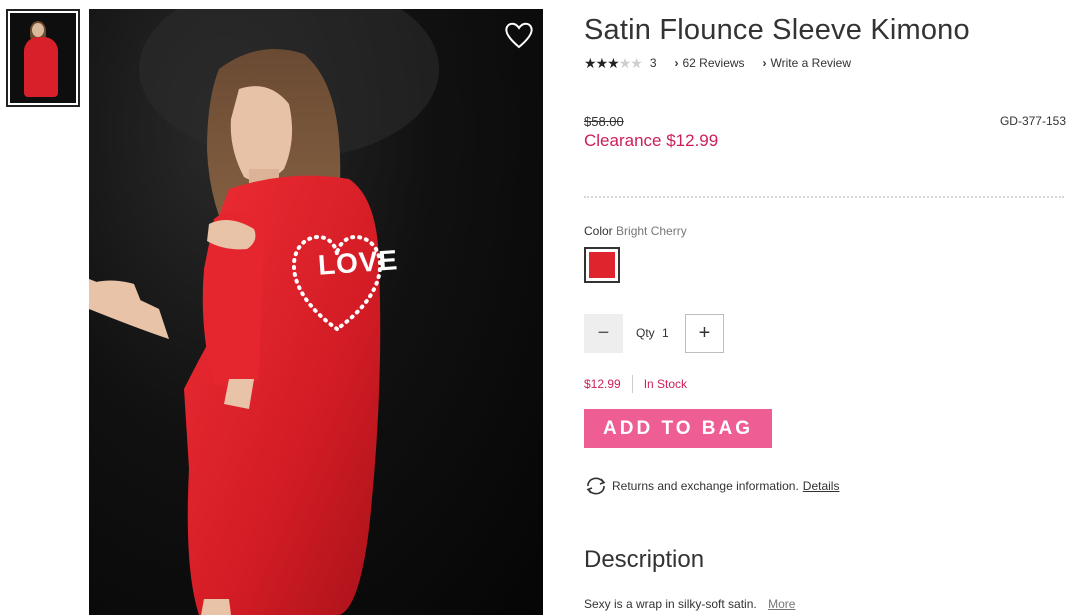 This screenshot has height=615, width=1073. Describe the element at coordinates (705, 486) in the screenshot. I see `returns-text: Returns and exchange information.` at that location.